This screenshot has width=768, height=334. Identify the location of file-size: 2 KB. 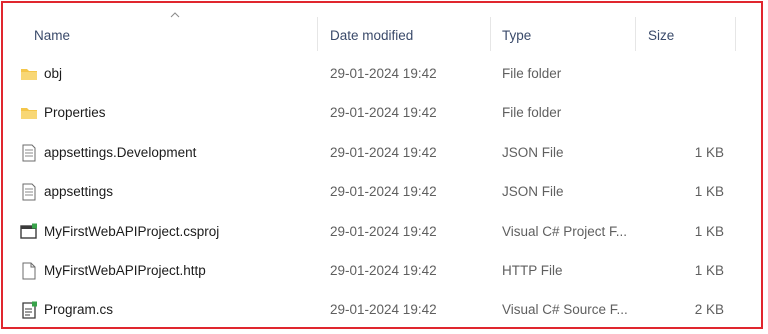
(709, 309).